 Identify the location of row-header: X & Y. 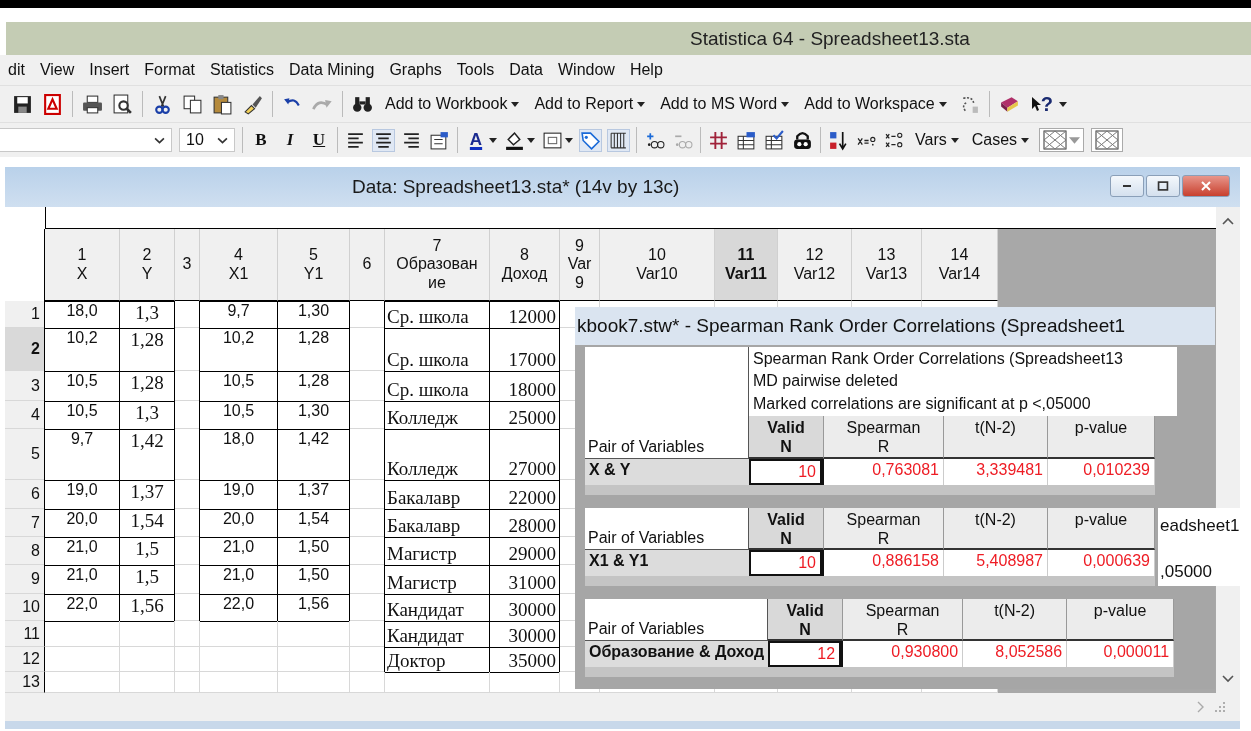
(667, 471).